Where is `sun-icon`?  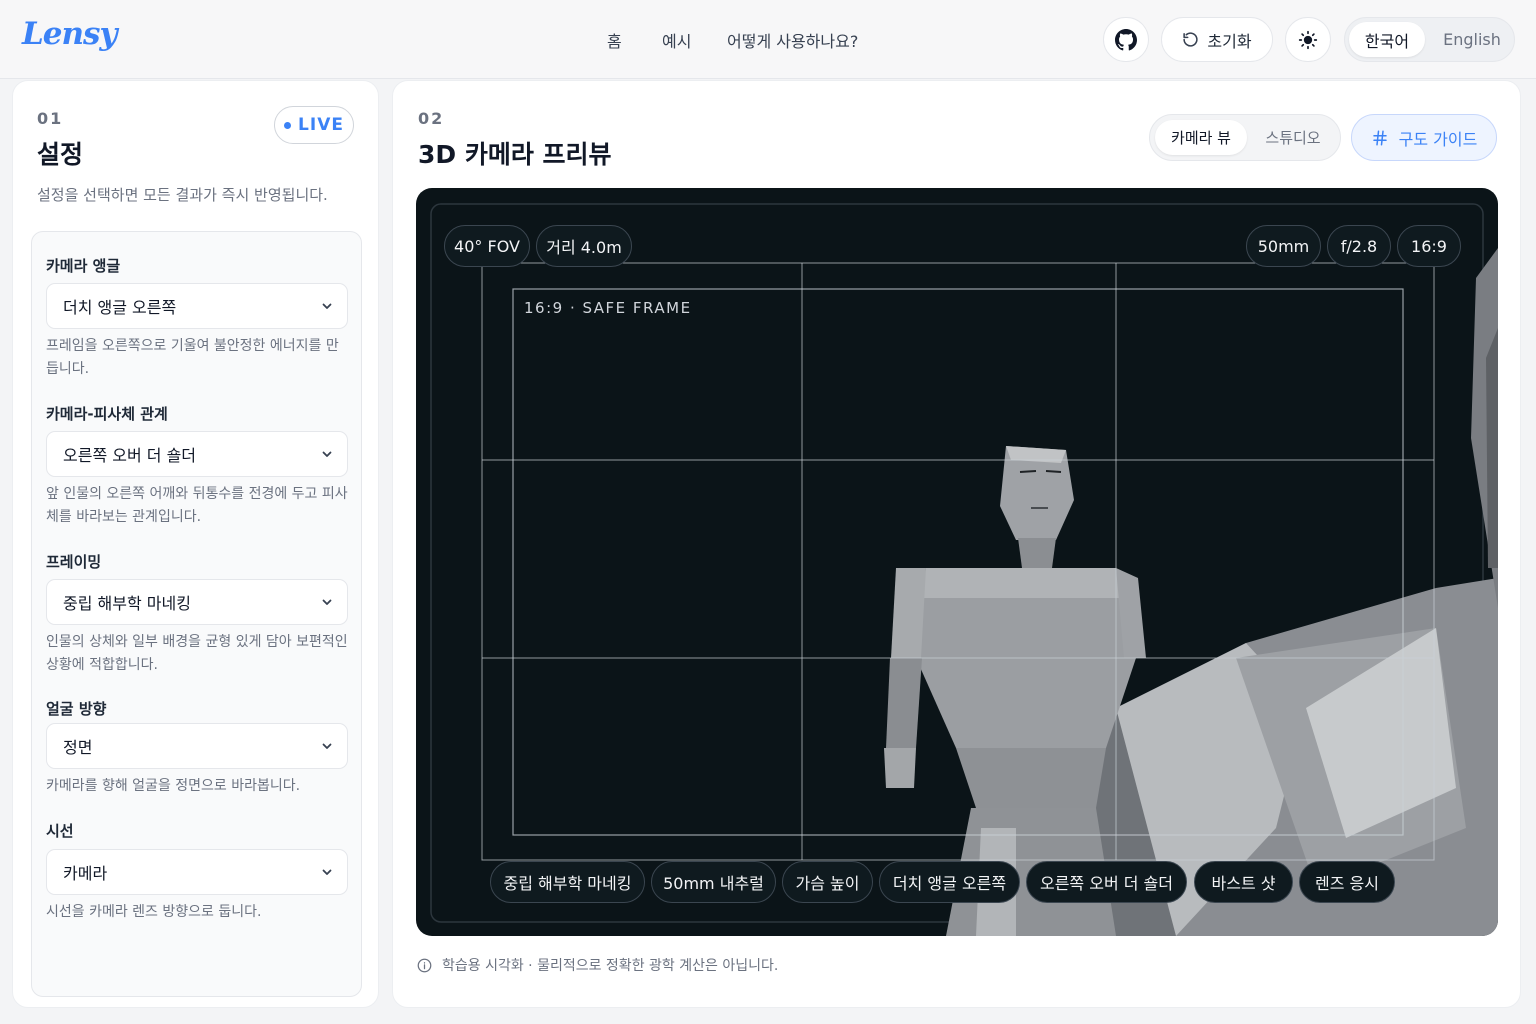
sun-icon is located at coordinates (1308, 39).